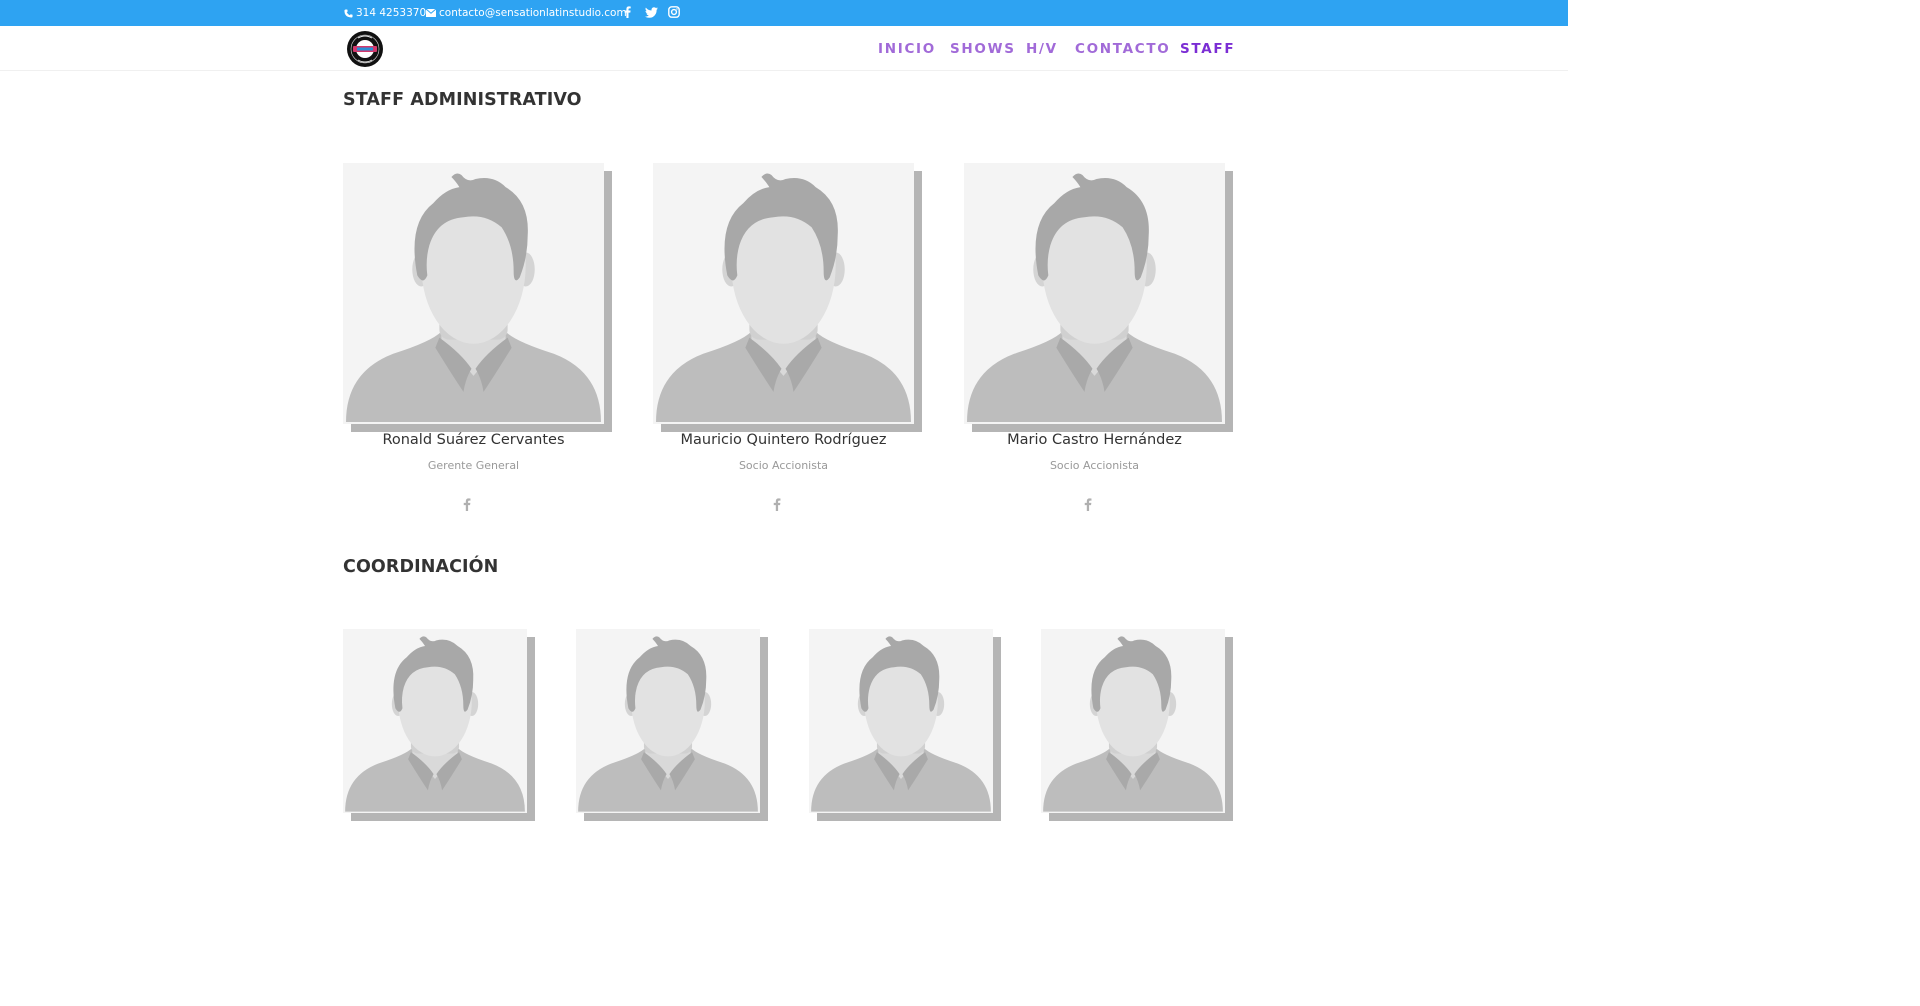 This screenshot has width=1920, height=1006. I want to click on email-address: contacto@sensationlatinstudio.com, so click(533, 13).